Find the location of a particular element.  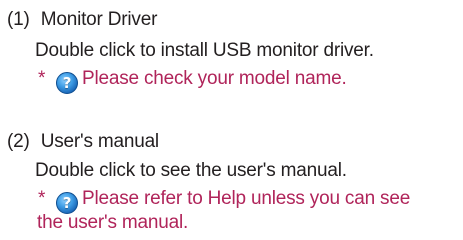

item-2-heading: (2) User's manual is located at coordinates (83, 142).